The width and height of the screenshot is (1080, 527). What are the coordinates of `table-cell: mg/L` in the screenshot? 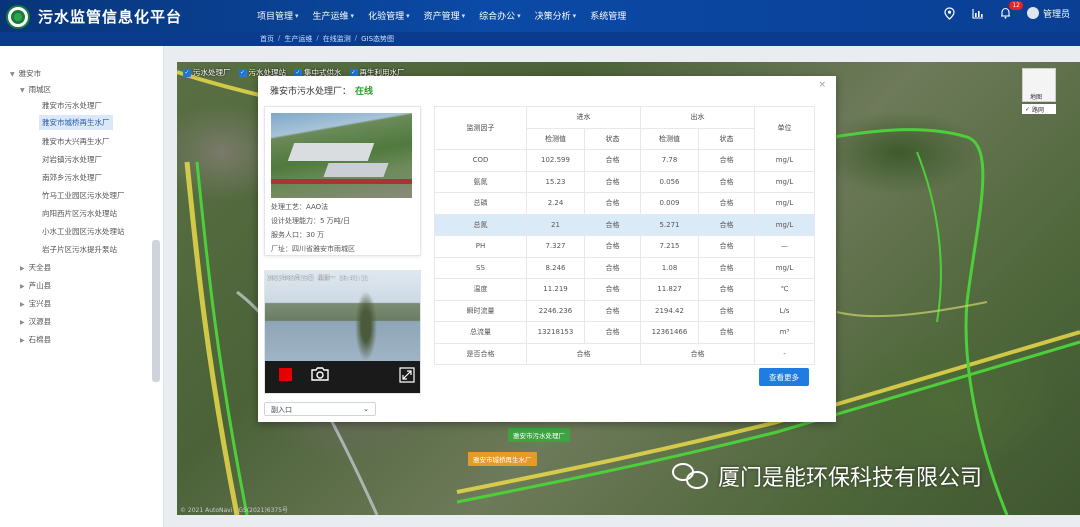 It's located at (784, 224).